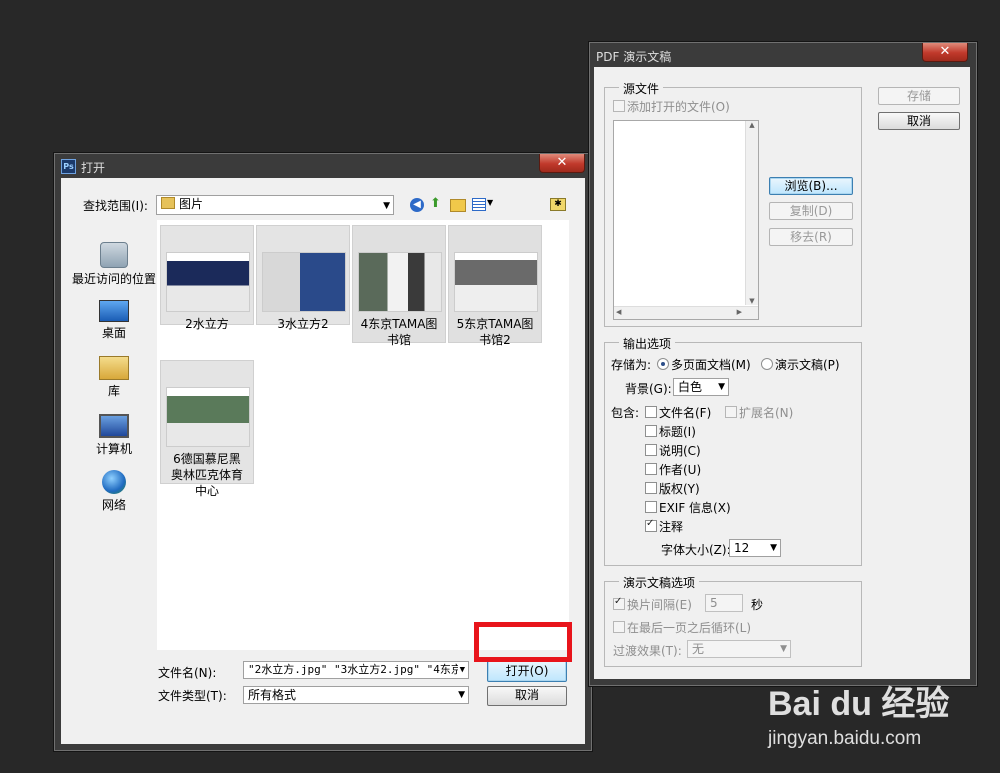 This screenshot has width=1000, height=773. I want to click on font-size-value: 12, so click(742, 548).